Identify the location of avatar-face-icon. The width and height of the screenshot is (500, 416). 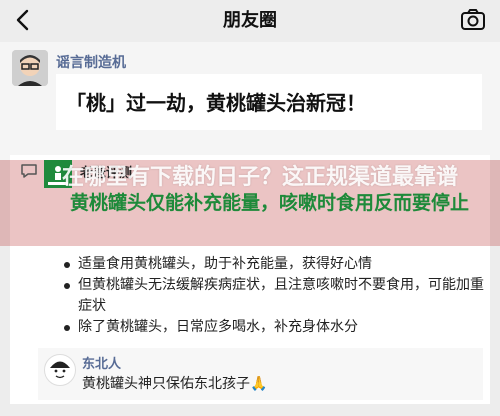
(30, 68).